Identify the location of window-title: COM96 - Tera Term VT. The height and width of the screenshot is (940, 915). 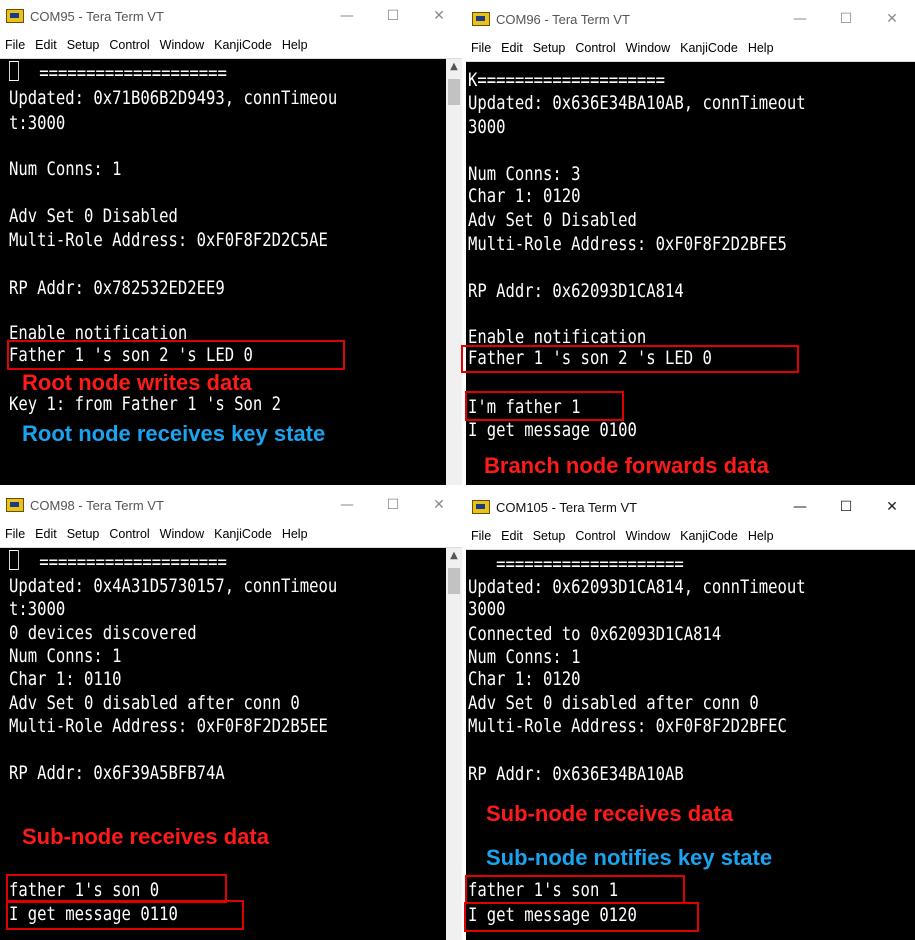
(563, 19).